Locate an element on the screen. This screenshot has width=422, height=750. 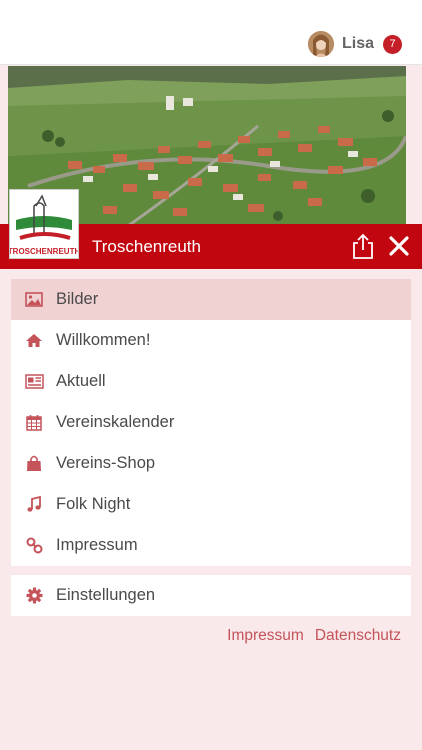
user-menu: Lisa 7 is located at coordinates (354, 44).